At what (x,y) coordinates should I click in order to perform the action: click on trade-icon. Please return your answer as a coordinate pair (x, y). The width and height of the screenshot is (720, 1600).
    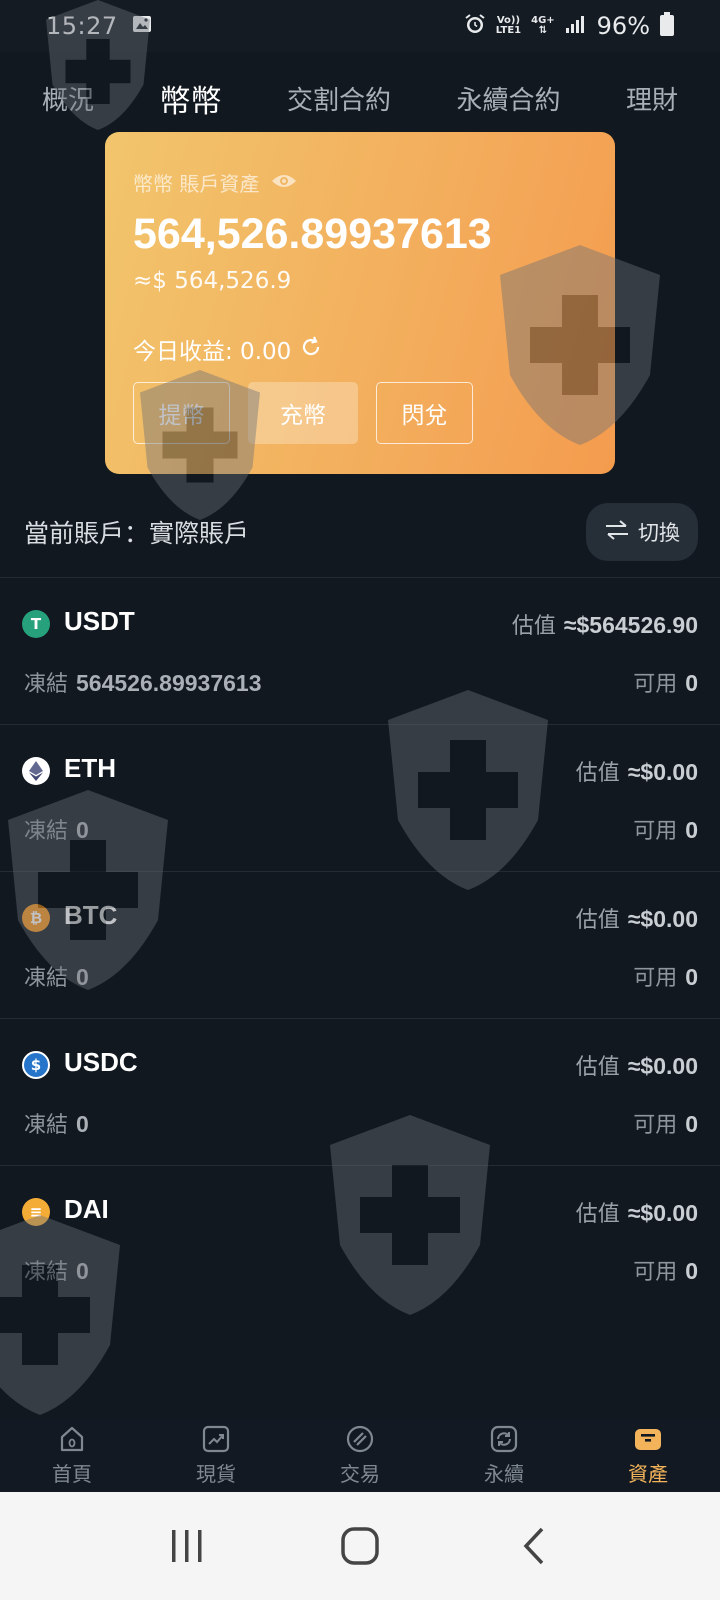
    Looking at the image, I should click on (360, 1439).